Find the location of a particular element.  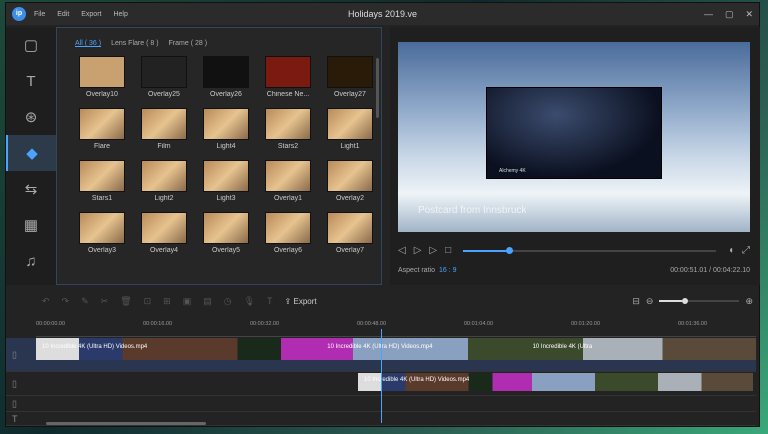

overlay-item: Light4 is located at coordinates (226, 129).